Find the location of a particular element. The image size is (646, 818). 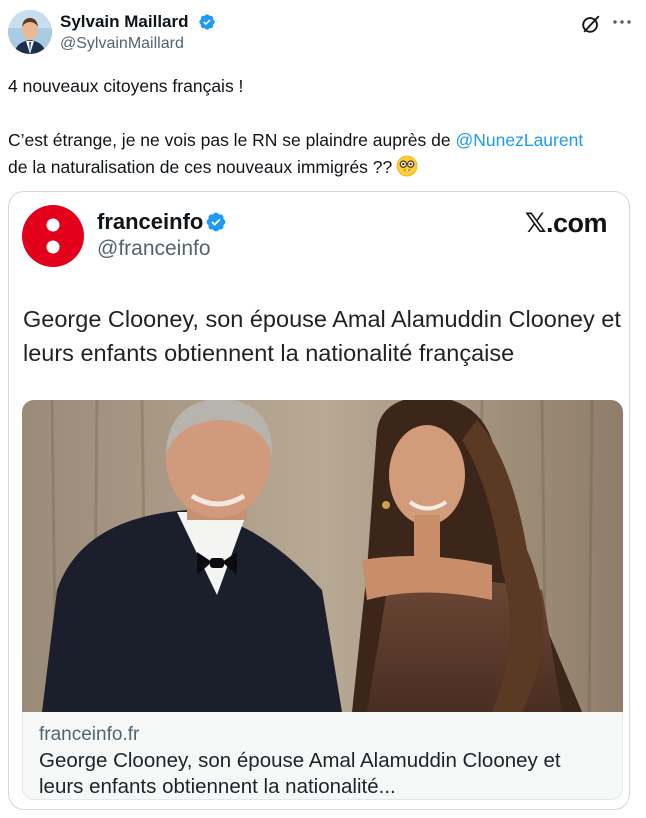

author-name: Sylvain Maillard is located at coordinates (124, 22).